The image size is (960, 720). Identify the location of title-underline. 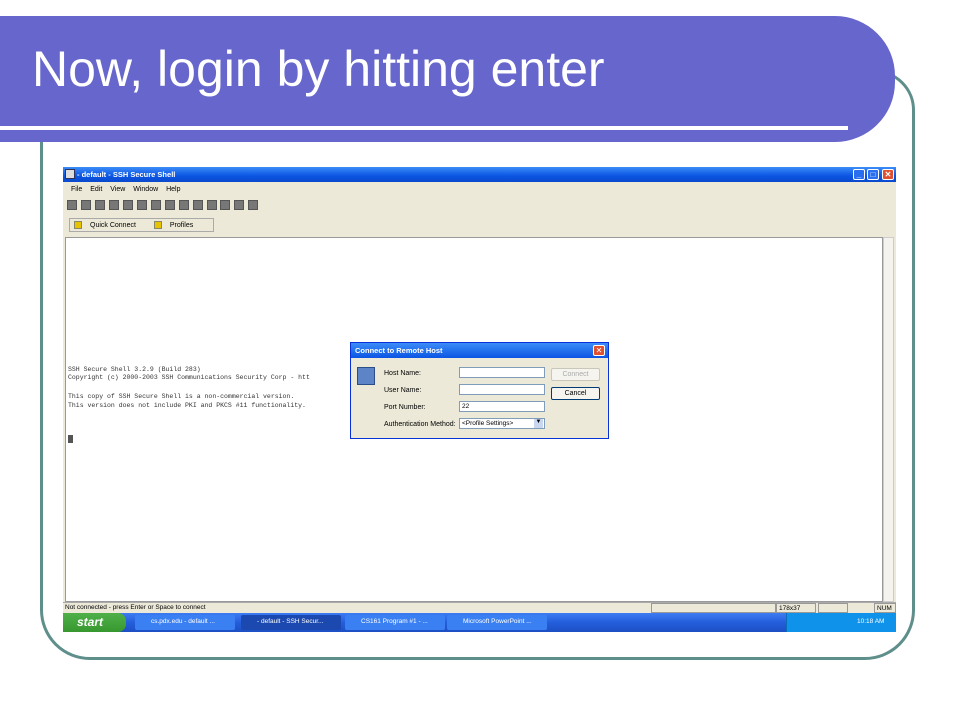
(424, 128).